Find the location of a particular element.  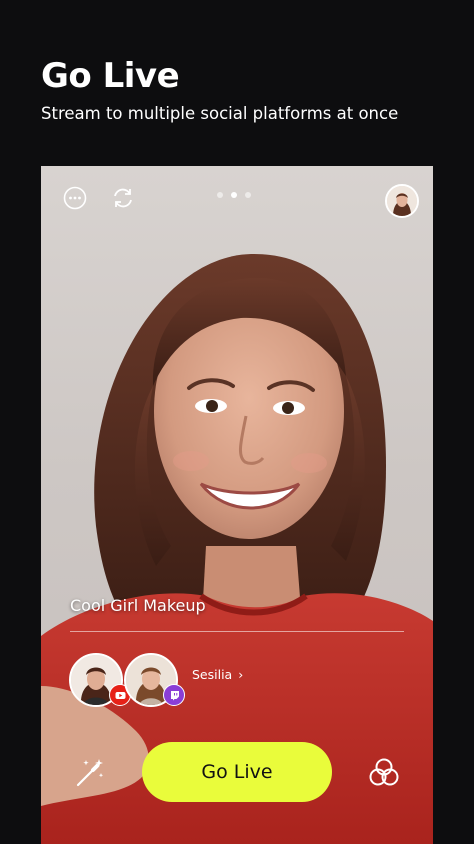

account-name: Sesilia is located at coordinates (212, 674).